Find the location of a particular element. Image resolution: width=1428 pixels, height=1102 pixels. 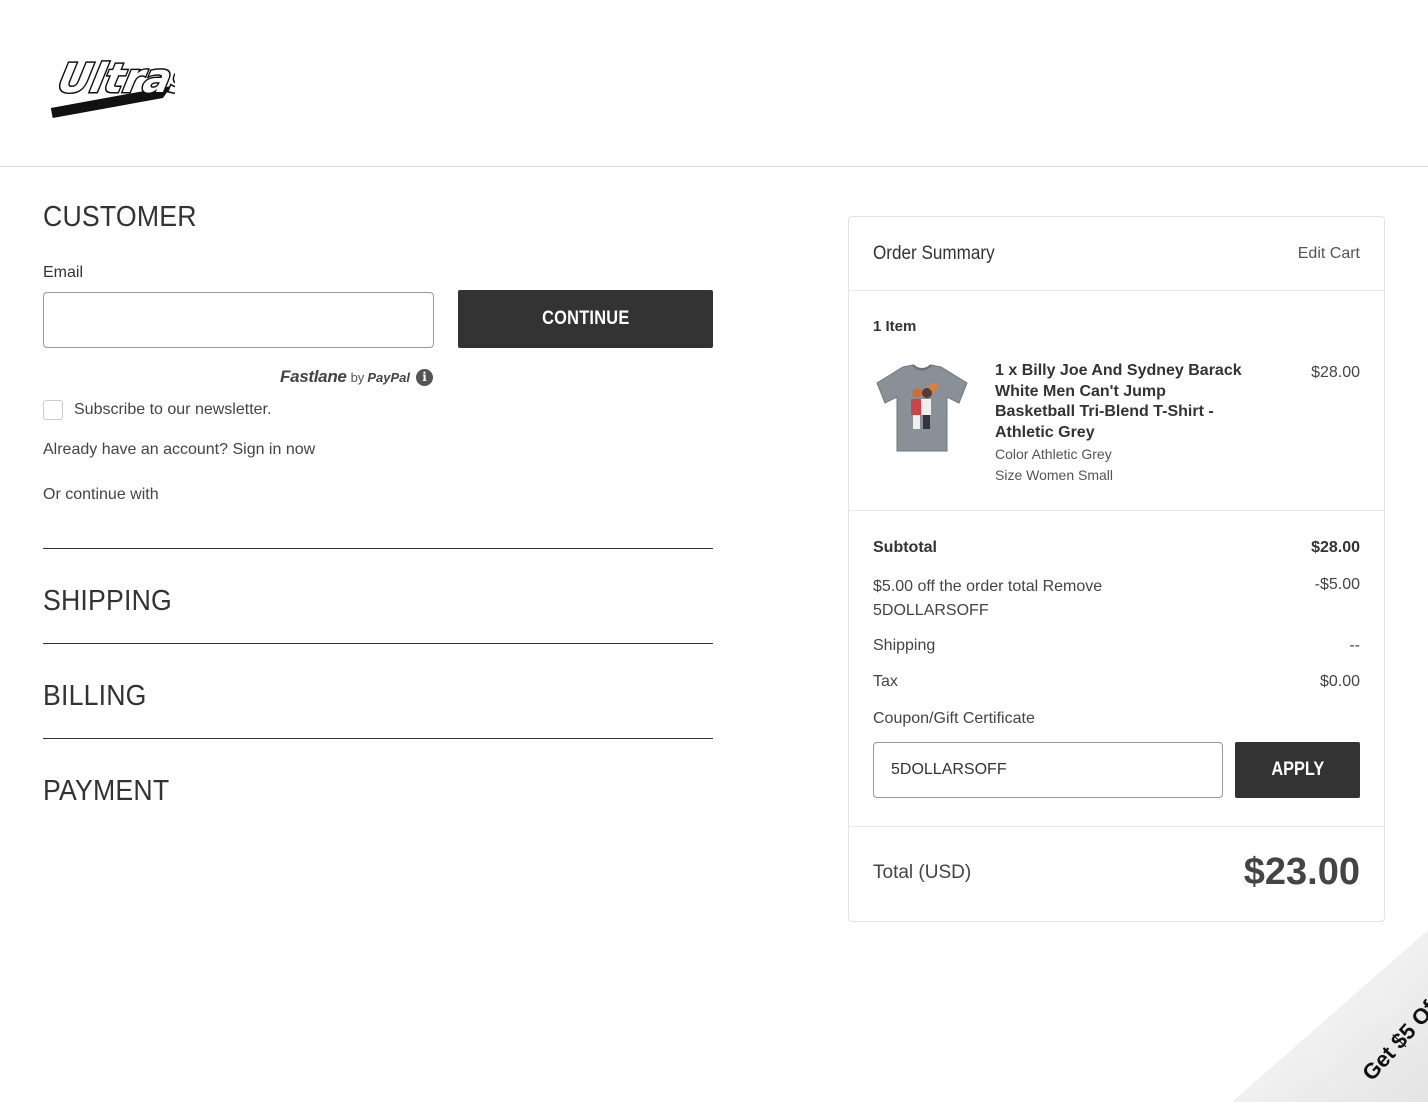

brand-logo: Ultras is located at coordinates (112, 82).